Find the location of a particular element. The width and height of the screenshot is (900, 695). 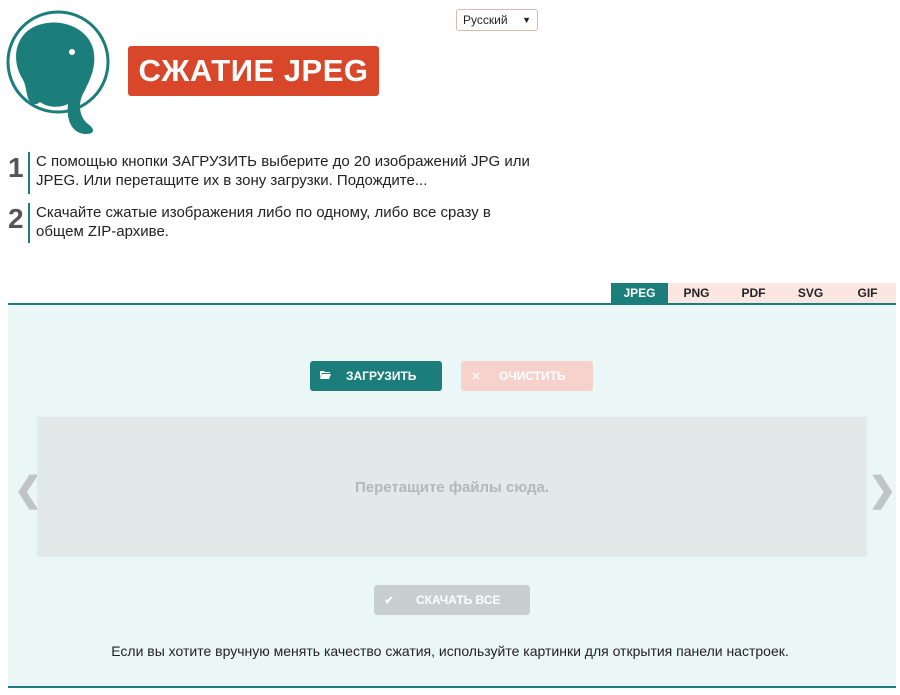

clear-button: ✕ ОЧИСТИТЬ is located at coordinates (527, 376).